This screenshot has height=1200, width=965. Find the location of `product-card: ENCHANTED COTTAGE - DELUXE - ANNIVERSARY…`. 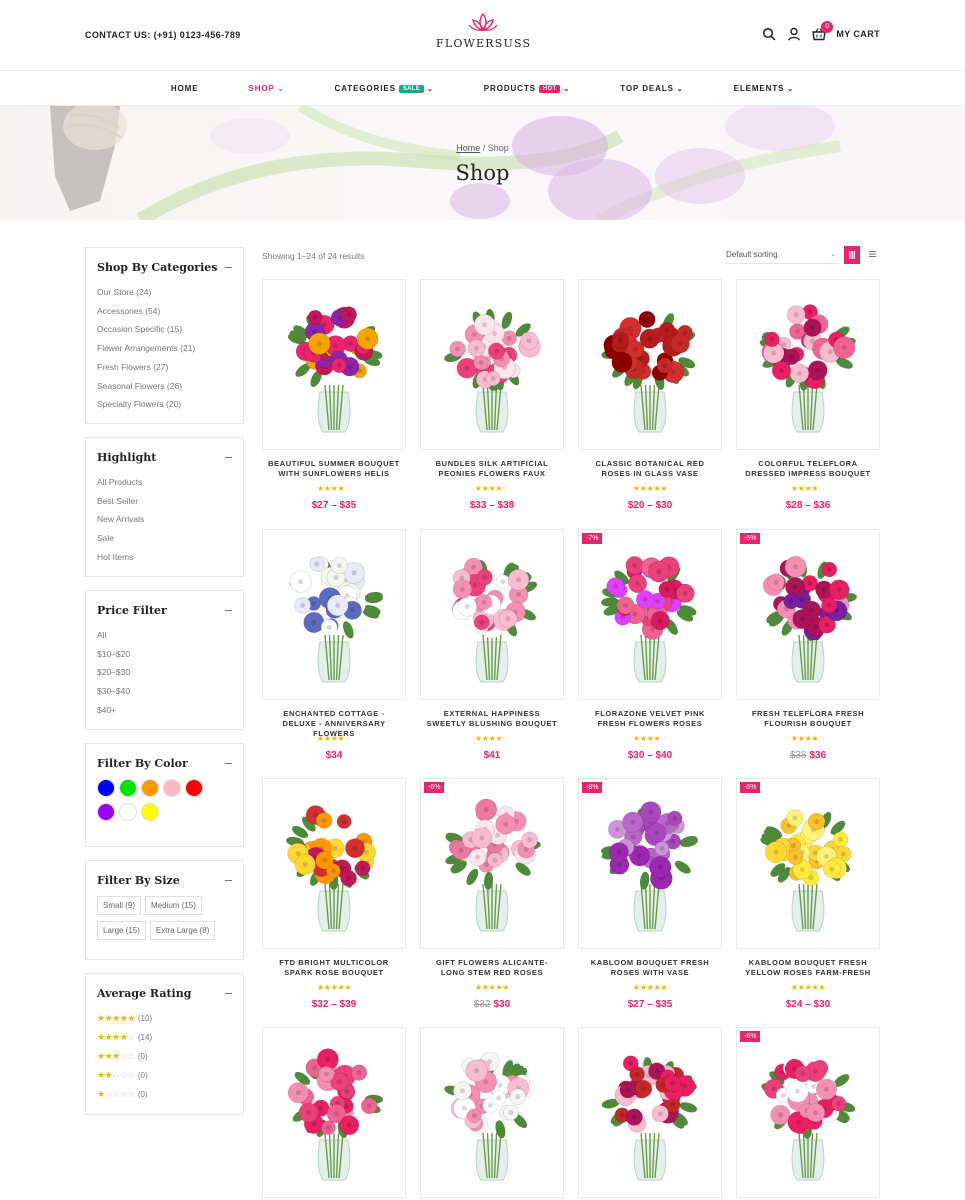

product-card: ENCHANTED COTTAGE - DELUXE - ANNIVERSARY… is located at coordinates (334, 645).